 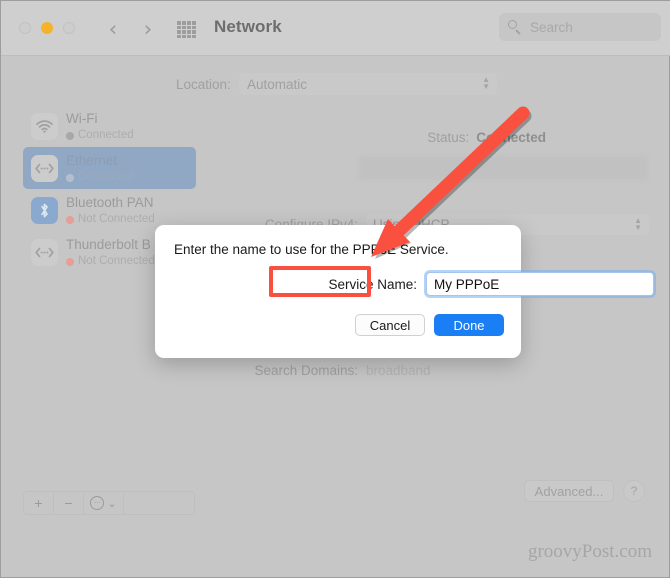 I want to click on sidebar-item-text: Wi-Fi Connected, so click(x=100, y=126).